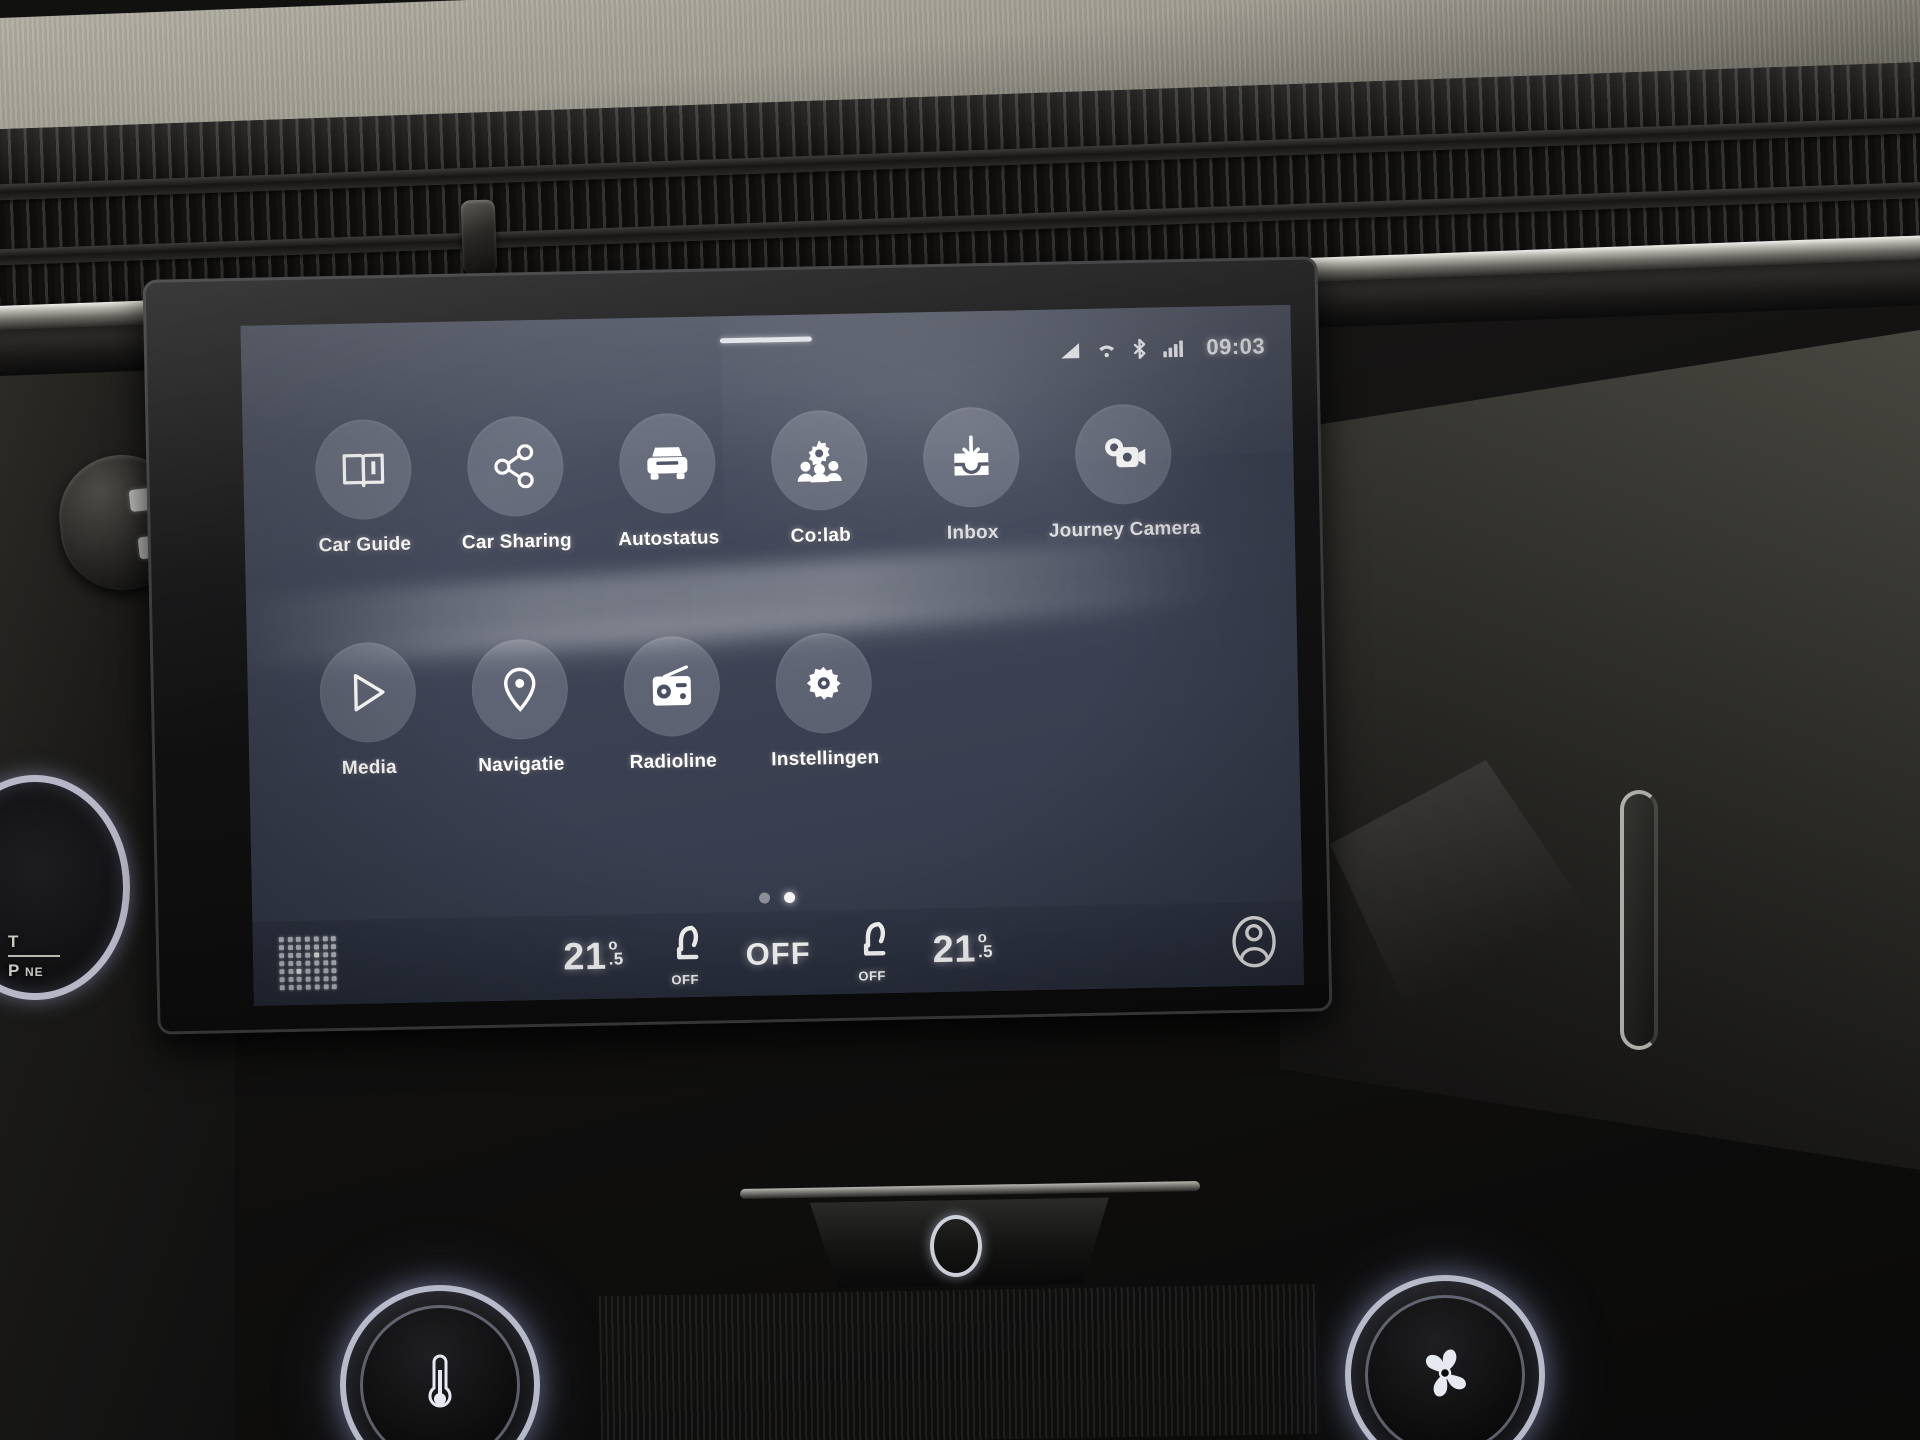 The width and height of the screenshot is (1920, 1440). What do you see at coordinates (765, 340) in the screenshot?
I see `drag-handle-pill` at bounding box center [765, 340].